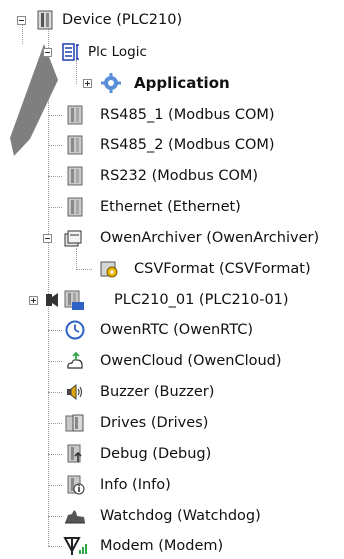  Describe the element at coordinates (45, 20) in the screenshot. I see `device-module-icon` at that location.